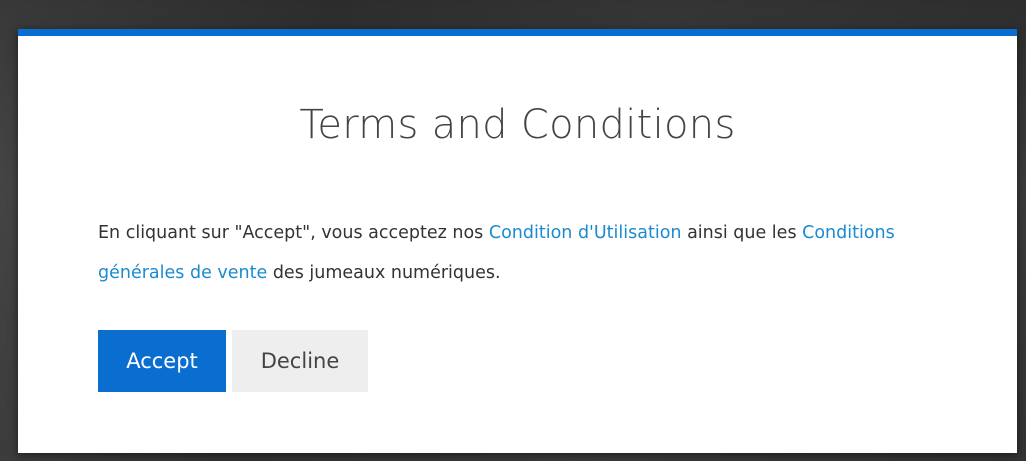 The width and height of the screenshot is (1026, 461). Describe the element at coordinates (585, 233) in the screenshot. I see `terms-of-use-link: Condition d'Utilisation` at that location.